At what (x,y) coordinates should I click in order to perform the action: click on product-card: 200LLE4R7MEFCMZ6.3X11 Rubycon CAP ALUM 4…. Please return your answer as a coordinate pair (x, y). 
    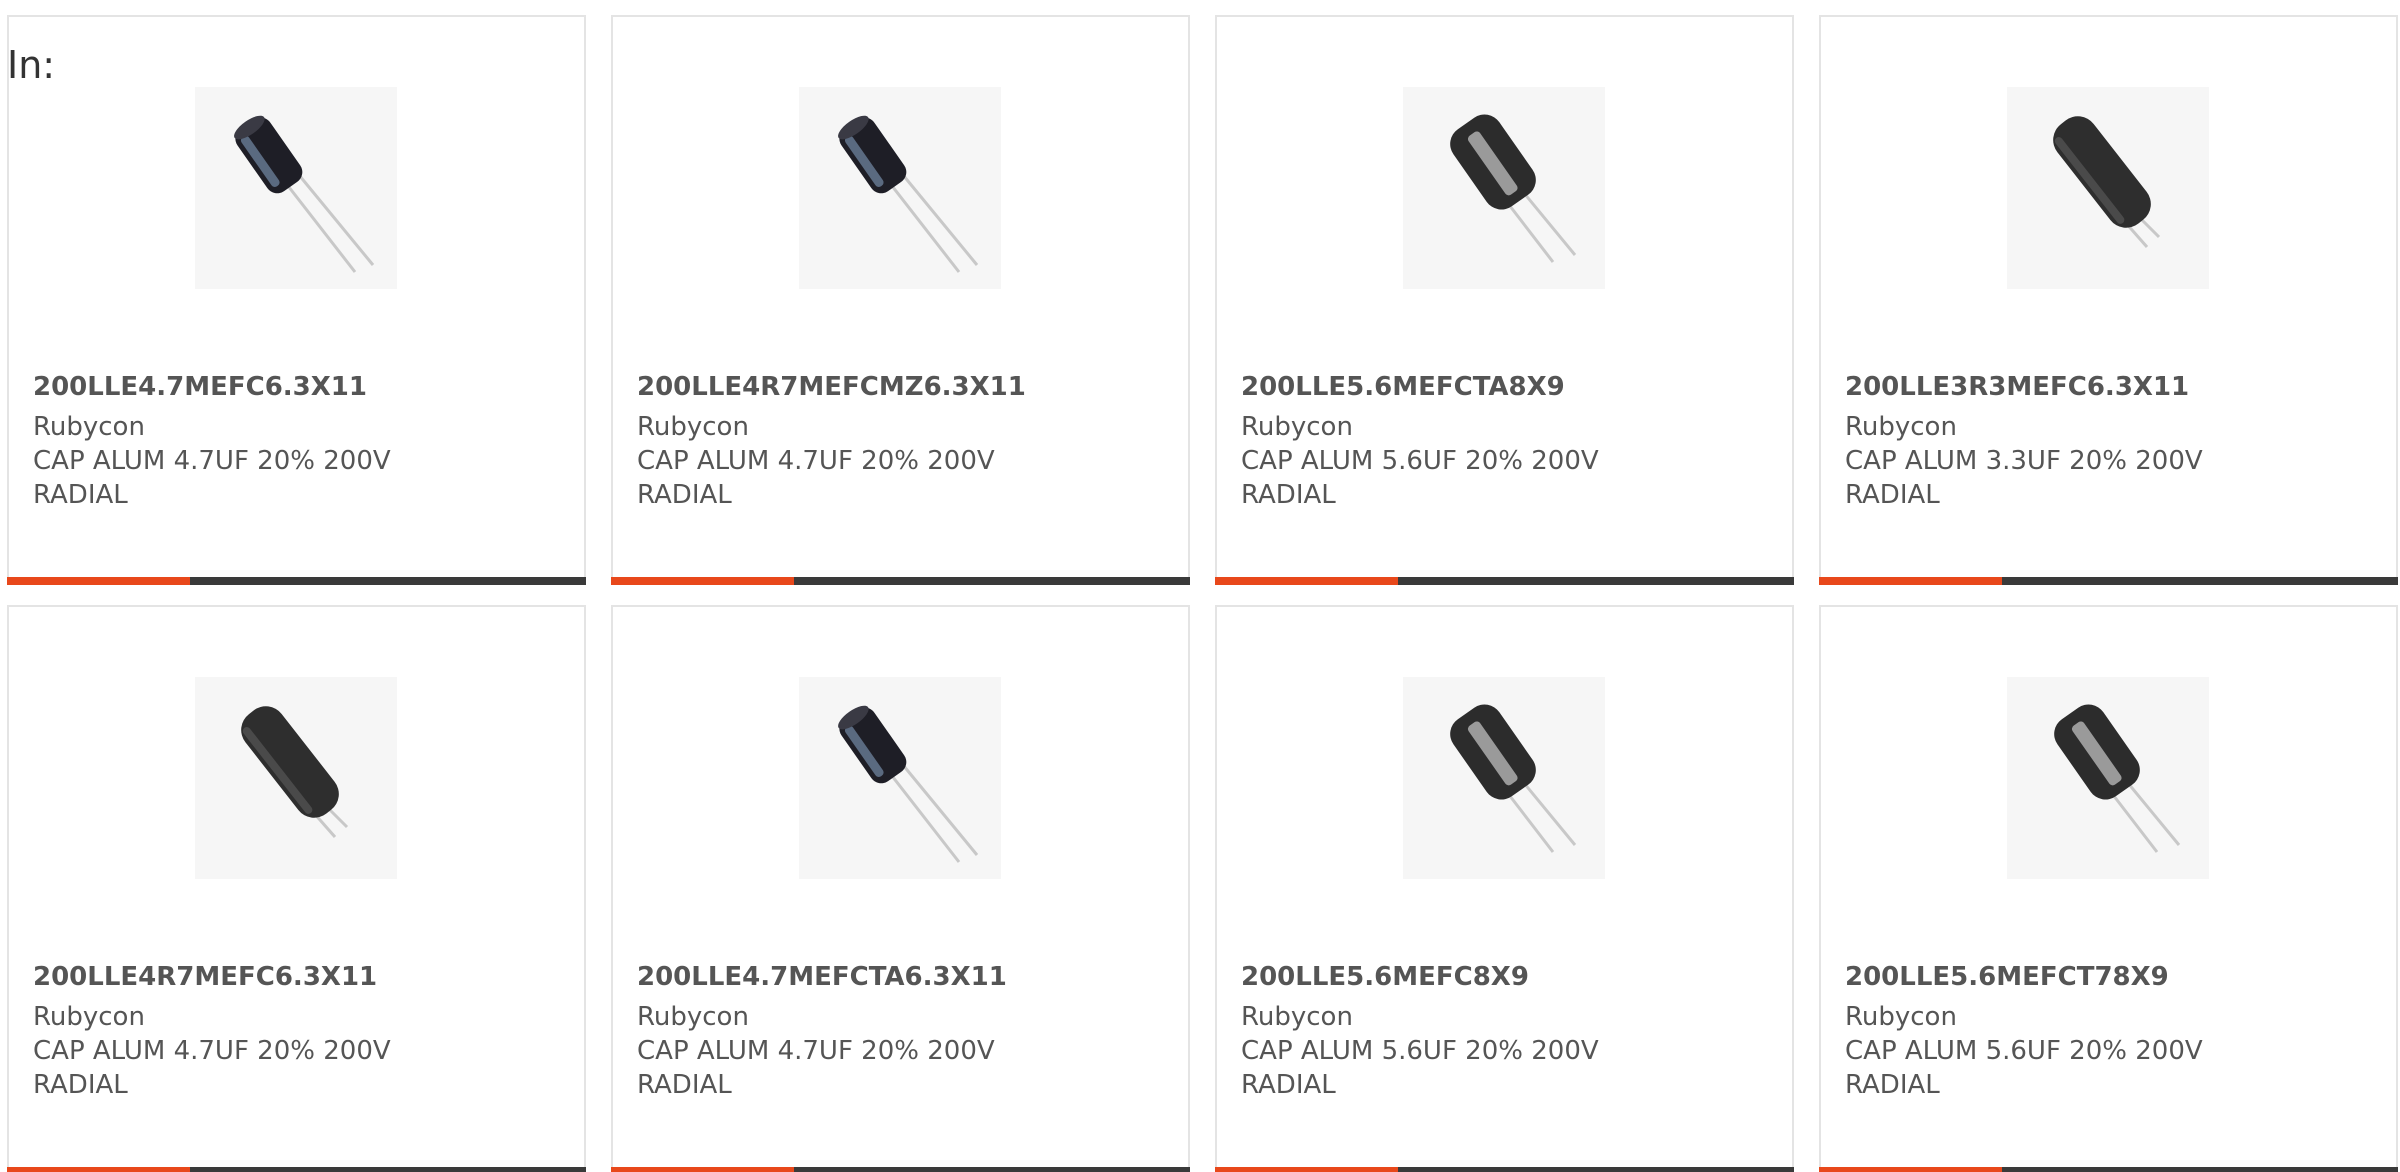
    Looking at the image, I should click on (900, 300).